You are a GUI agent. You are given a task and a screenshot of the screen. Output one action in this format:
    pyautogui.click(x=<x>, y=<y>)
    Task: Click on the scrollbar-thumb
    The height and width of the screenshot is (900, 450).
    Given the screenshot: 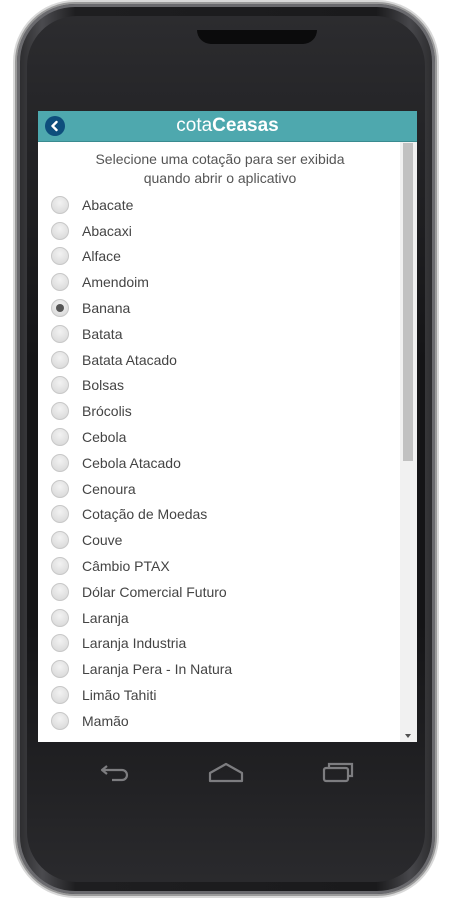 What is the action you would take?
    pyautogui.click(x=408, y=302)
    